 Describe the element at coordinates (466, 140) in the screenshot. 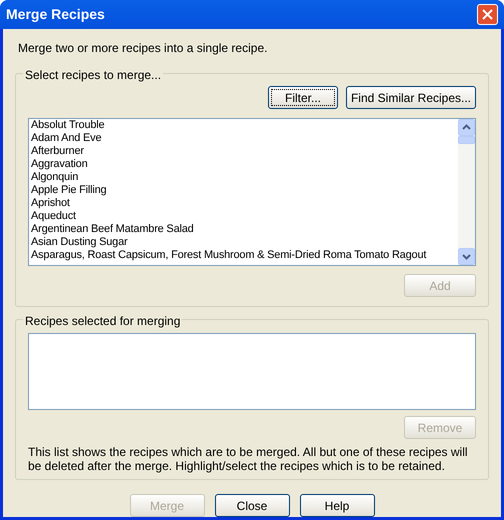

I see `scroll-thumb` at that location.